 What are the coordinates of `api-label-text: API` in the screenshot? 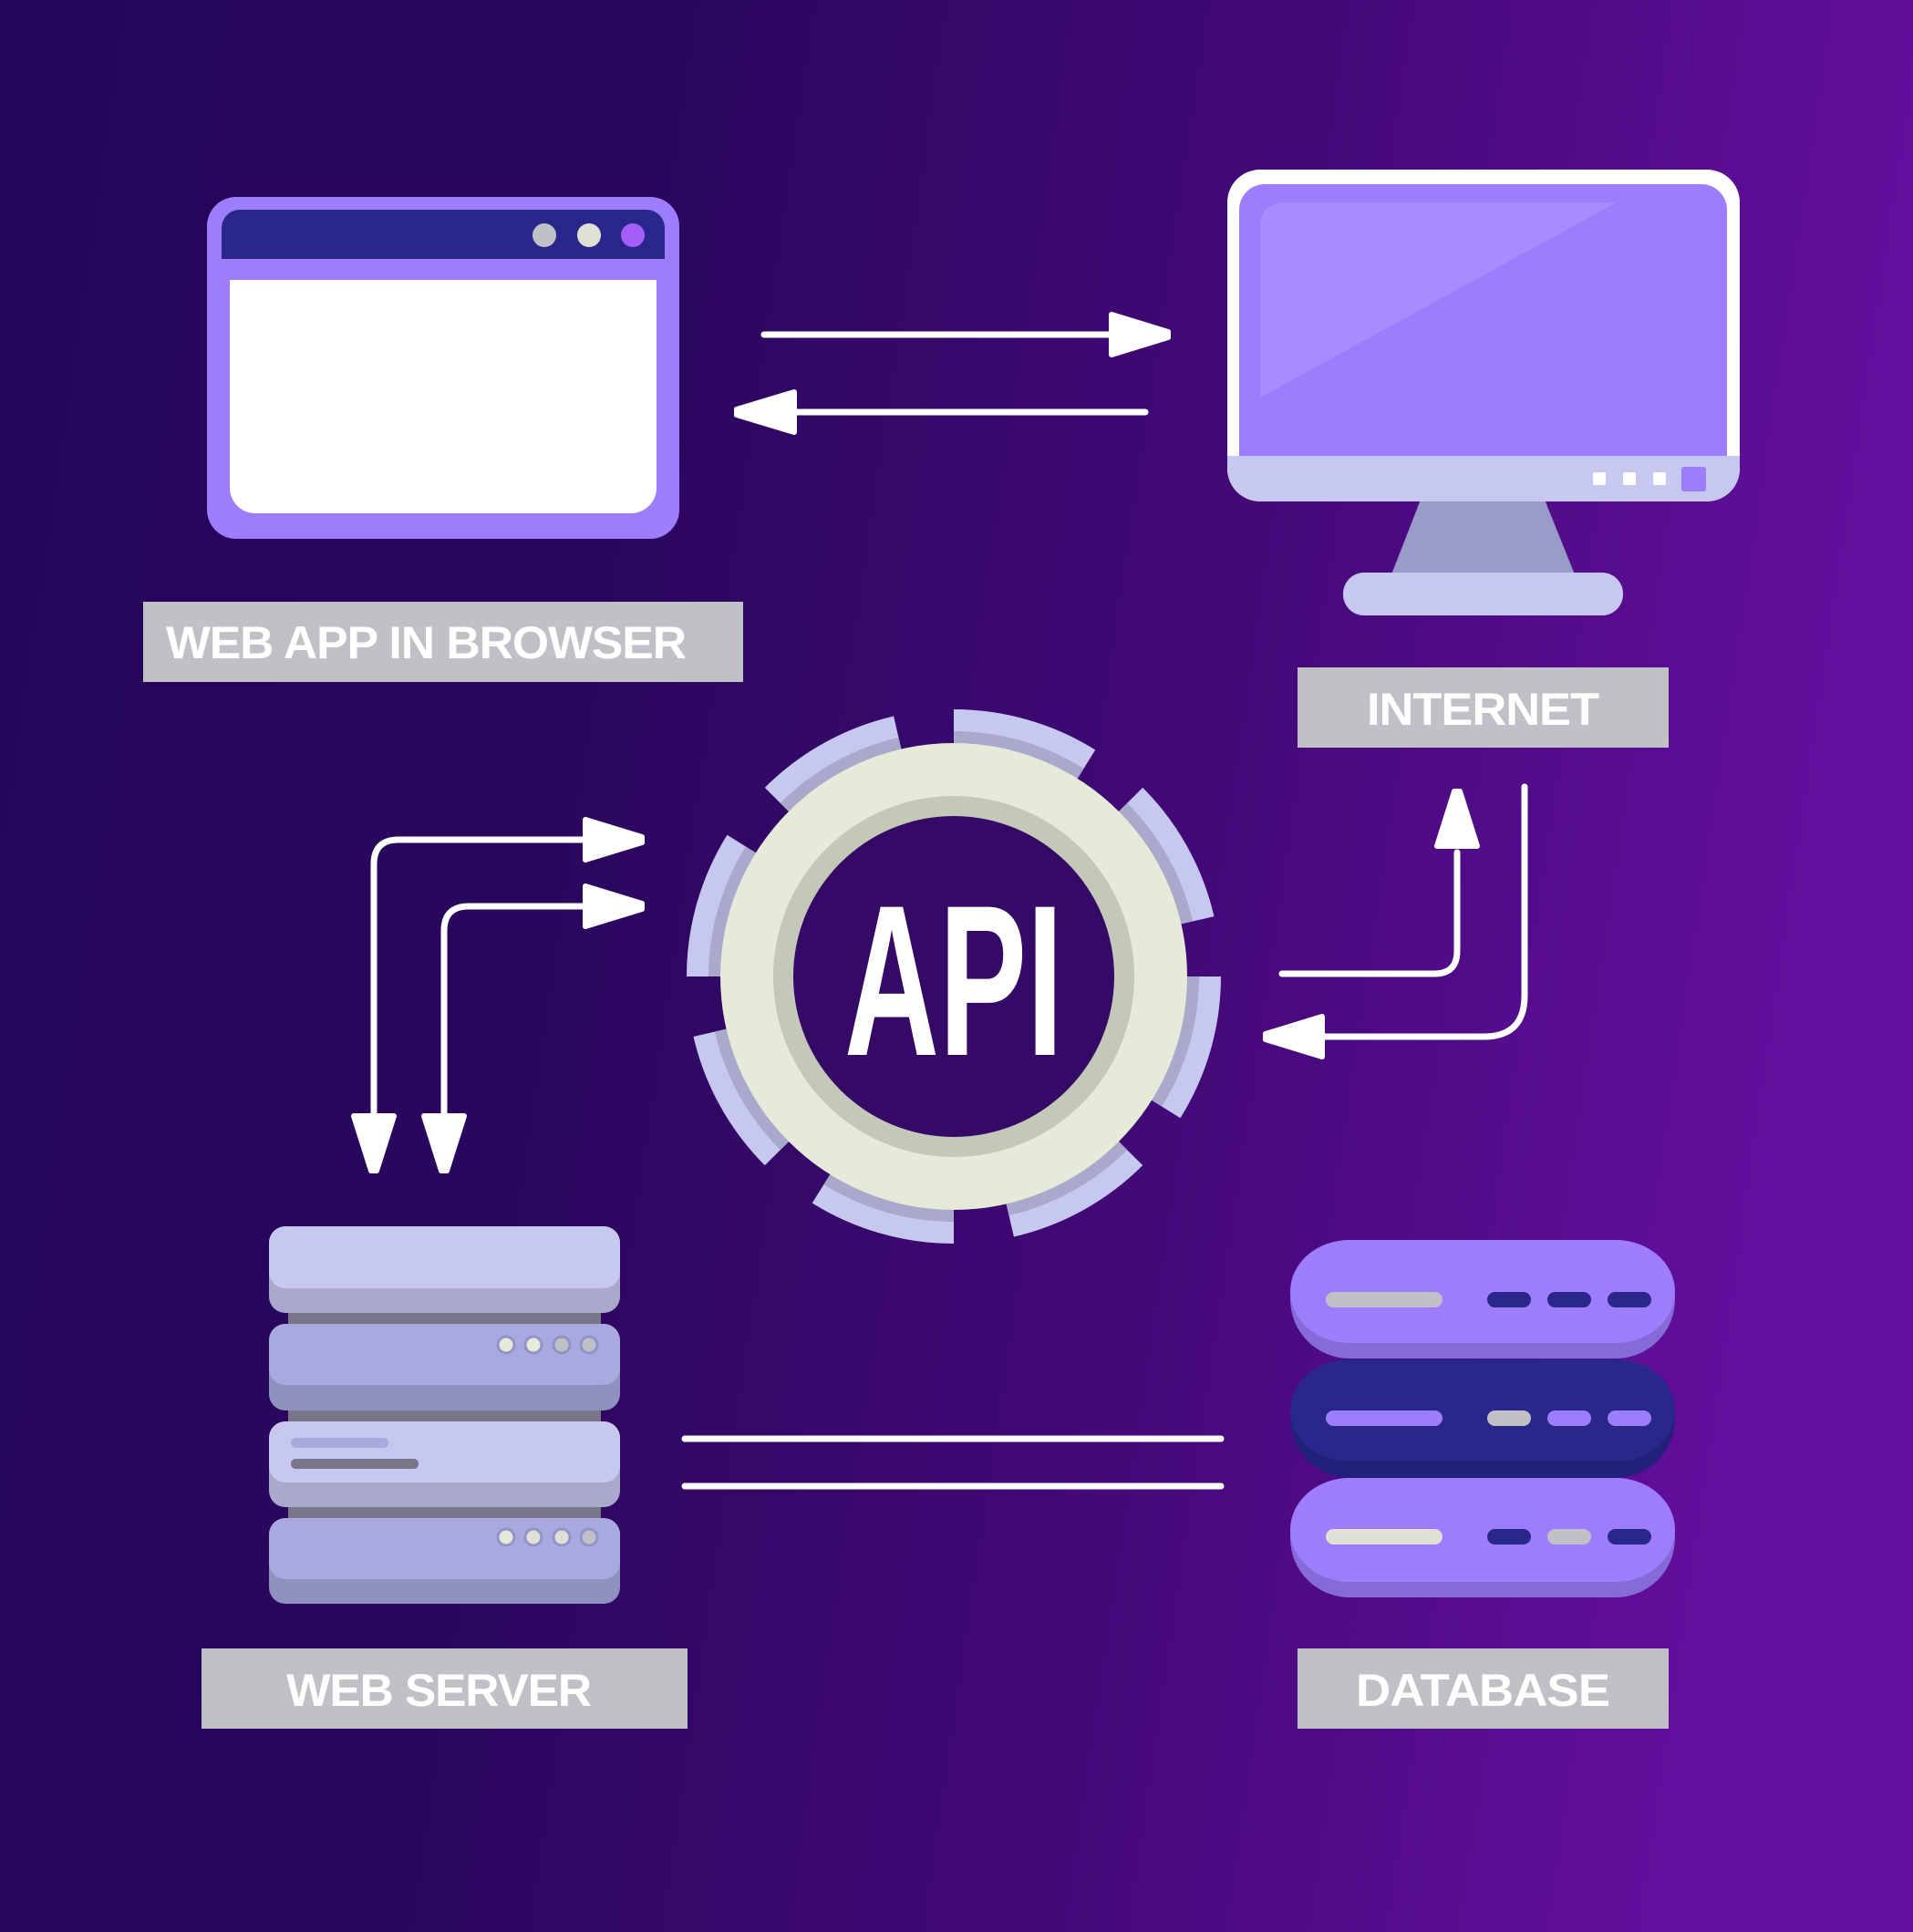 It's located at (953, 981).